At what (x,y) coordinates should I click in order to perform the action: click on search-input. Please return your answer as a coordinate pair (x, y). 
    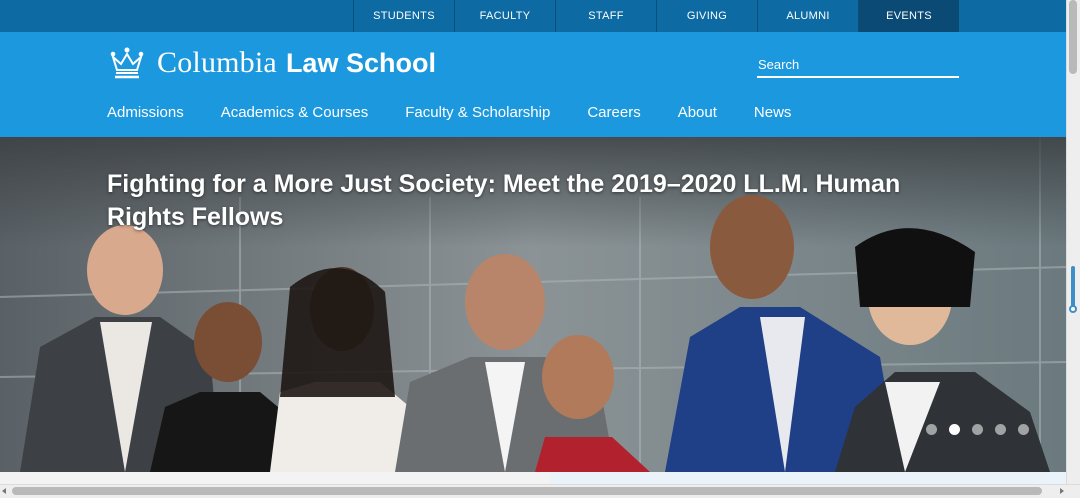
    Looking at the image, I should click on (858, 64).